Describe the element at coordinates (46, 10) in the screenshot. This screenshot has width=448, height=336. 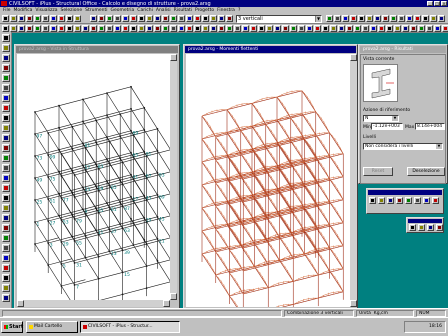
I see `menu-item: Visualizza` at that location.